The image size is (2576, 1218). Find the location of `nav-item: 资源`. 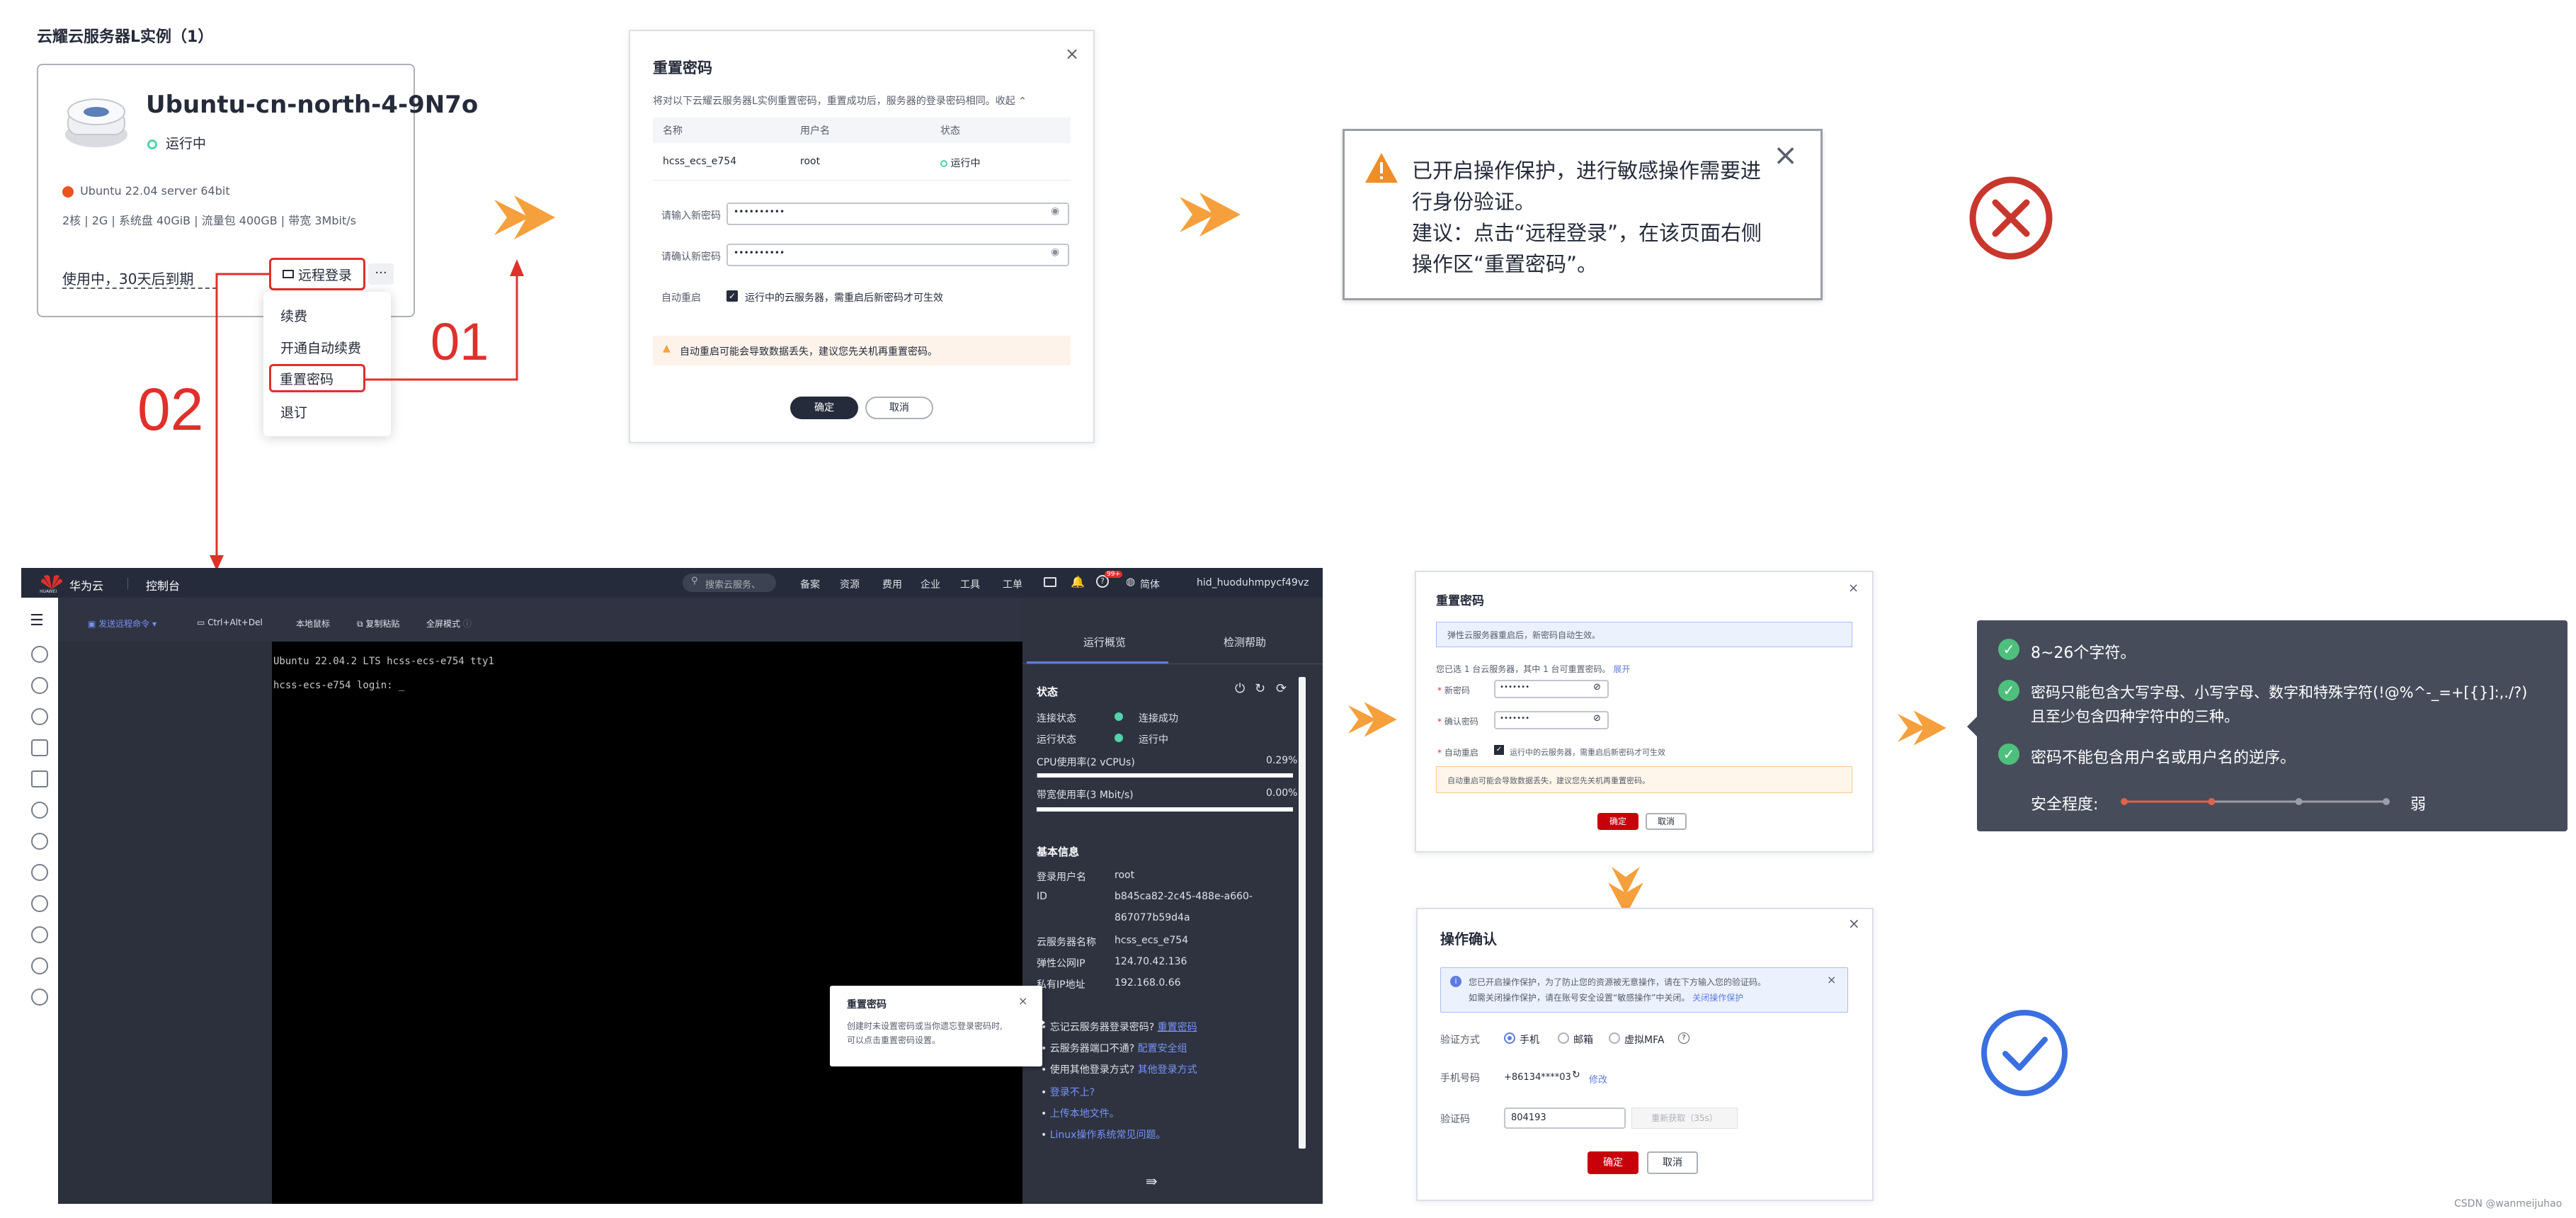

nav-item: 资源 is located at coordinates (850, 584).